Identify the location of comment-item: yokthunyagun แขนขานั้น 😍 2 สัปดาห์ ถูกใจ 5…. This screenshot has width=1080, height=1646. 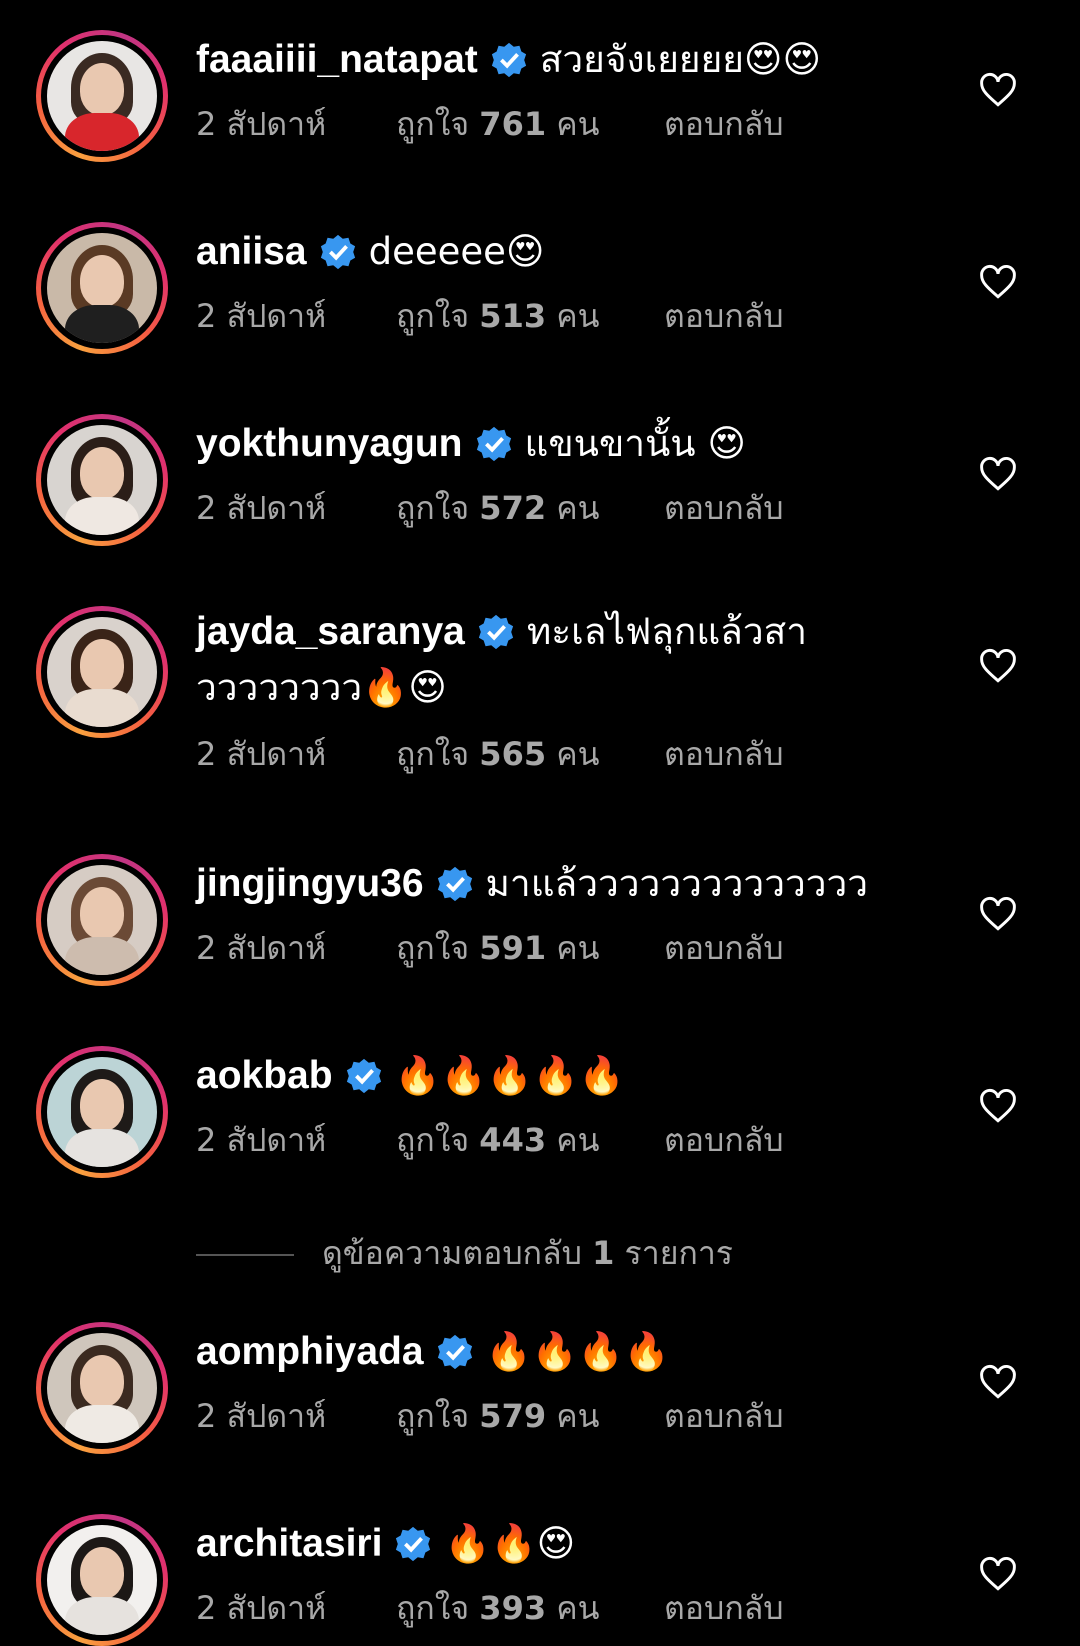
(540, 475).